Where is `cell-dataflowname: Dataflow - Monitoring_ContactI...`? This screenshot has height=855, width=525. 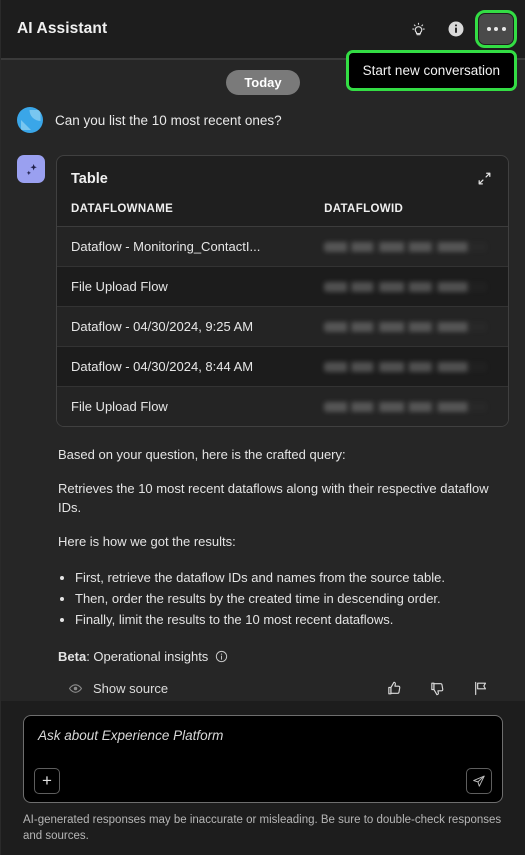 cell-dataflowname: Dataflow - Monitoring_ContactI... is located at coordinates (186, 246).